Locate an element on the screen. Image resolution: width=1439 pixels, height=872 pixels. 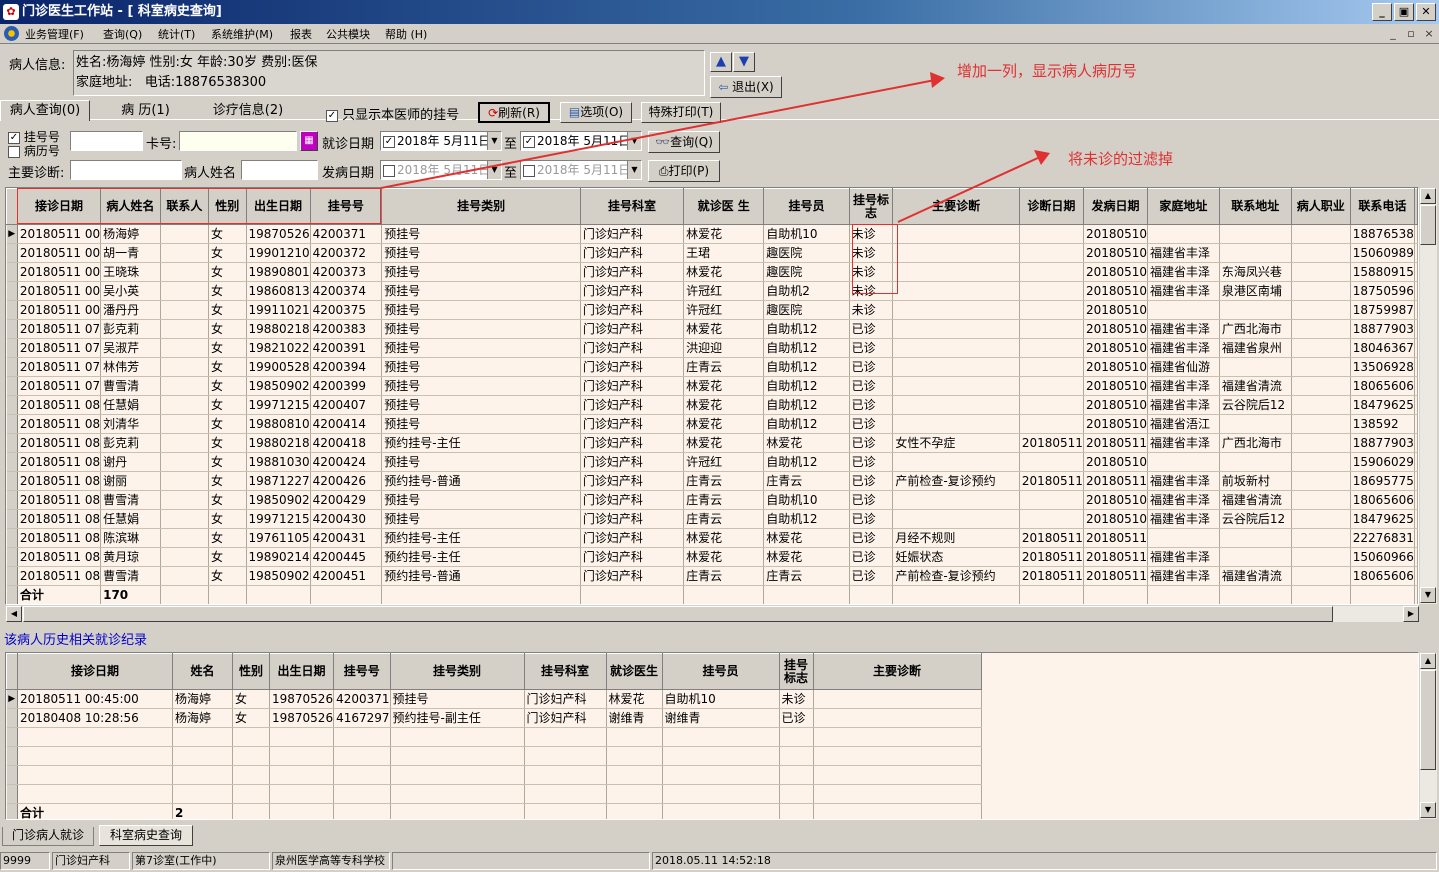
table-cell: 20180511 00:45:00 is located at coordinates (95, 699).